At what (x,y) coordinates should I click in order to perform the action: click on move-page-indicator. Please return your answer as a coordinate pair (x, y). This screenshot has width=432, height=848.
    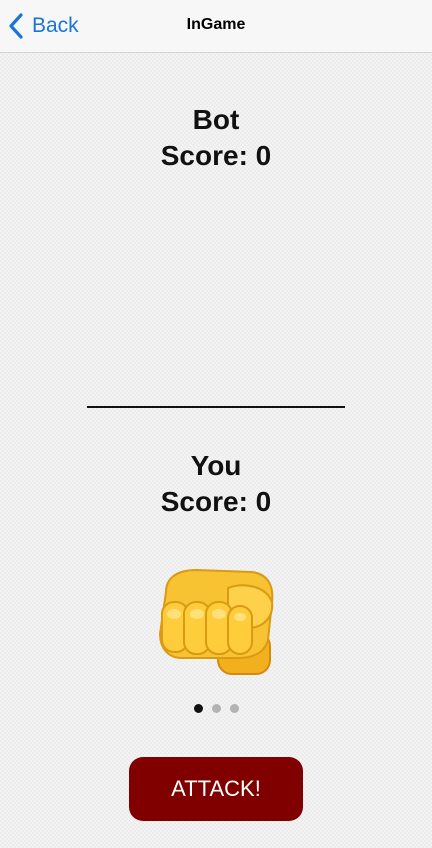
    Looking at the image, I should click on (216, 709).